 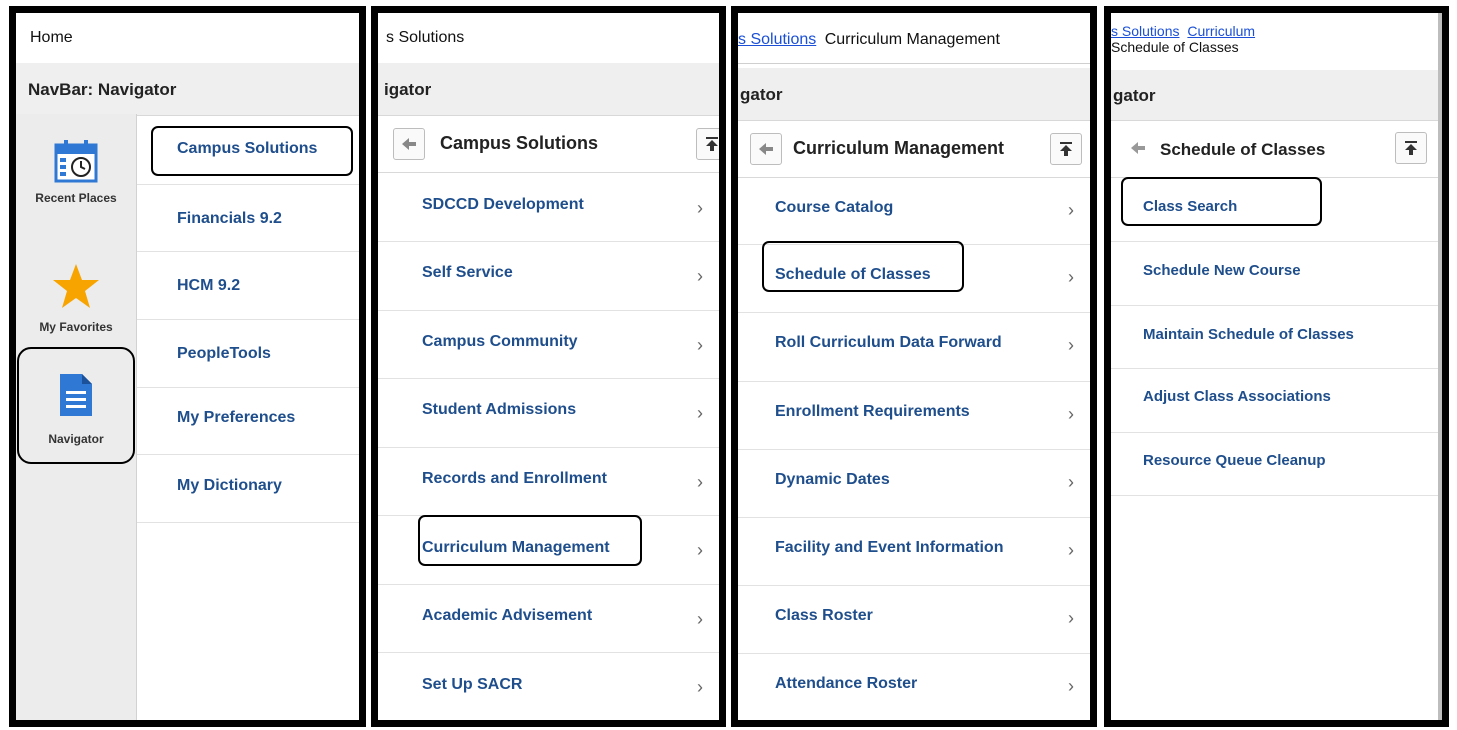 I want to click on menu-item-label: Self Service, so click(x=467, y=272).